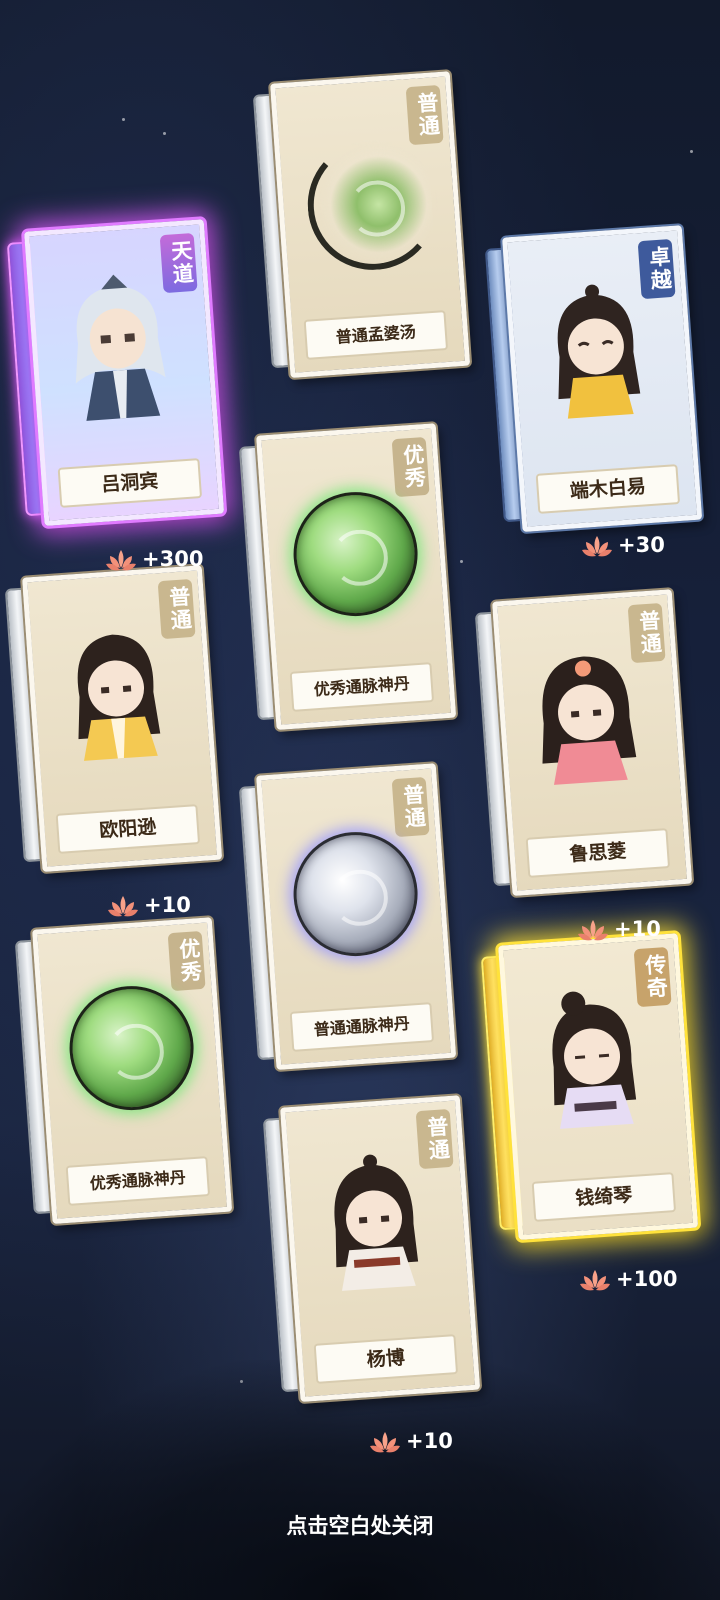 This screenshot has height=1600, width=720. Describe the element at coordinates (647, 1279) in the screenshot. I see `reward-value: +100` at that location.